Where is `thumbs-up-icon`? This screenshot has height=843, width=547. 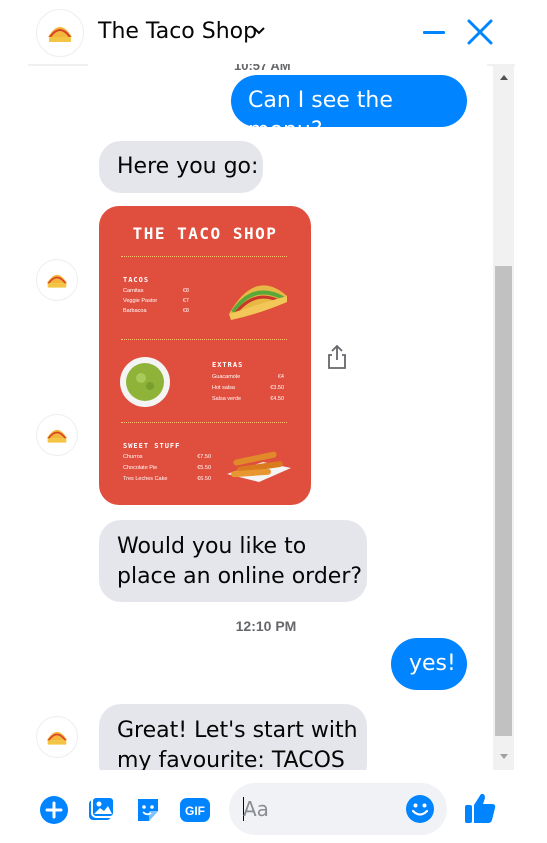
thumbs-up-icon is located at coordinates (480, 808).